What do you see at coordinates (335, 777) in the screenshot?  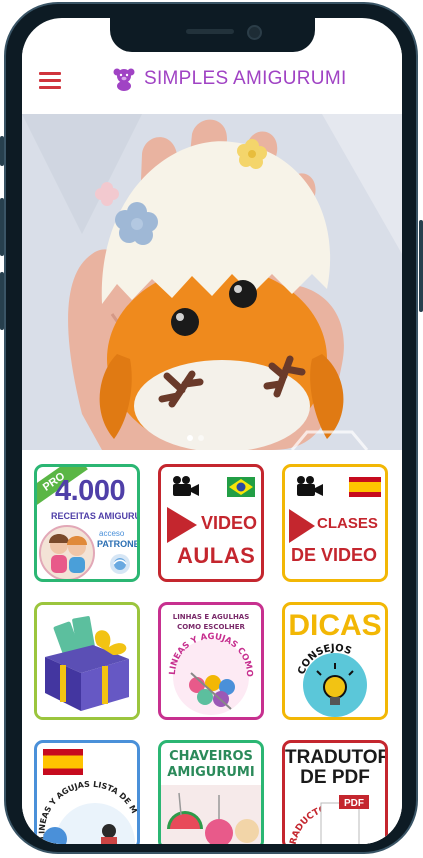 I see `tradutor-subtitle: DE PDF` at bounding box center [335, 777].